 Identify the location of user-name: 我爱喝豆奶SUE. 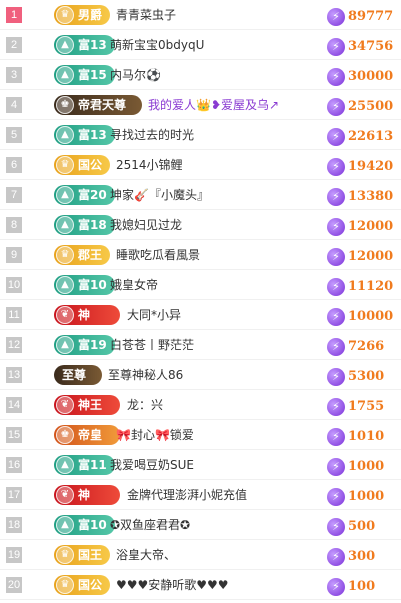
(152, 465).